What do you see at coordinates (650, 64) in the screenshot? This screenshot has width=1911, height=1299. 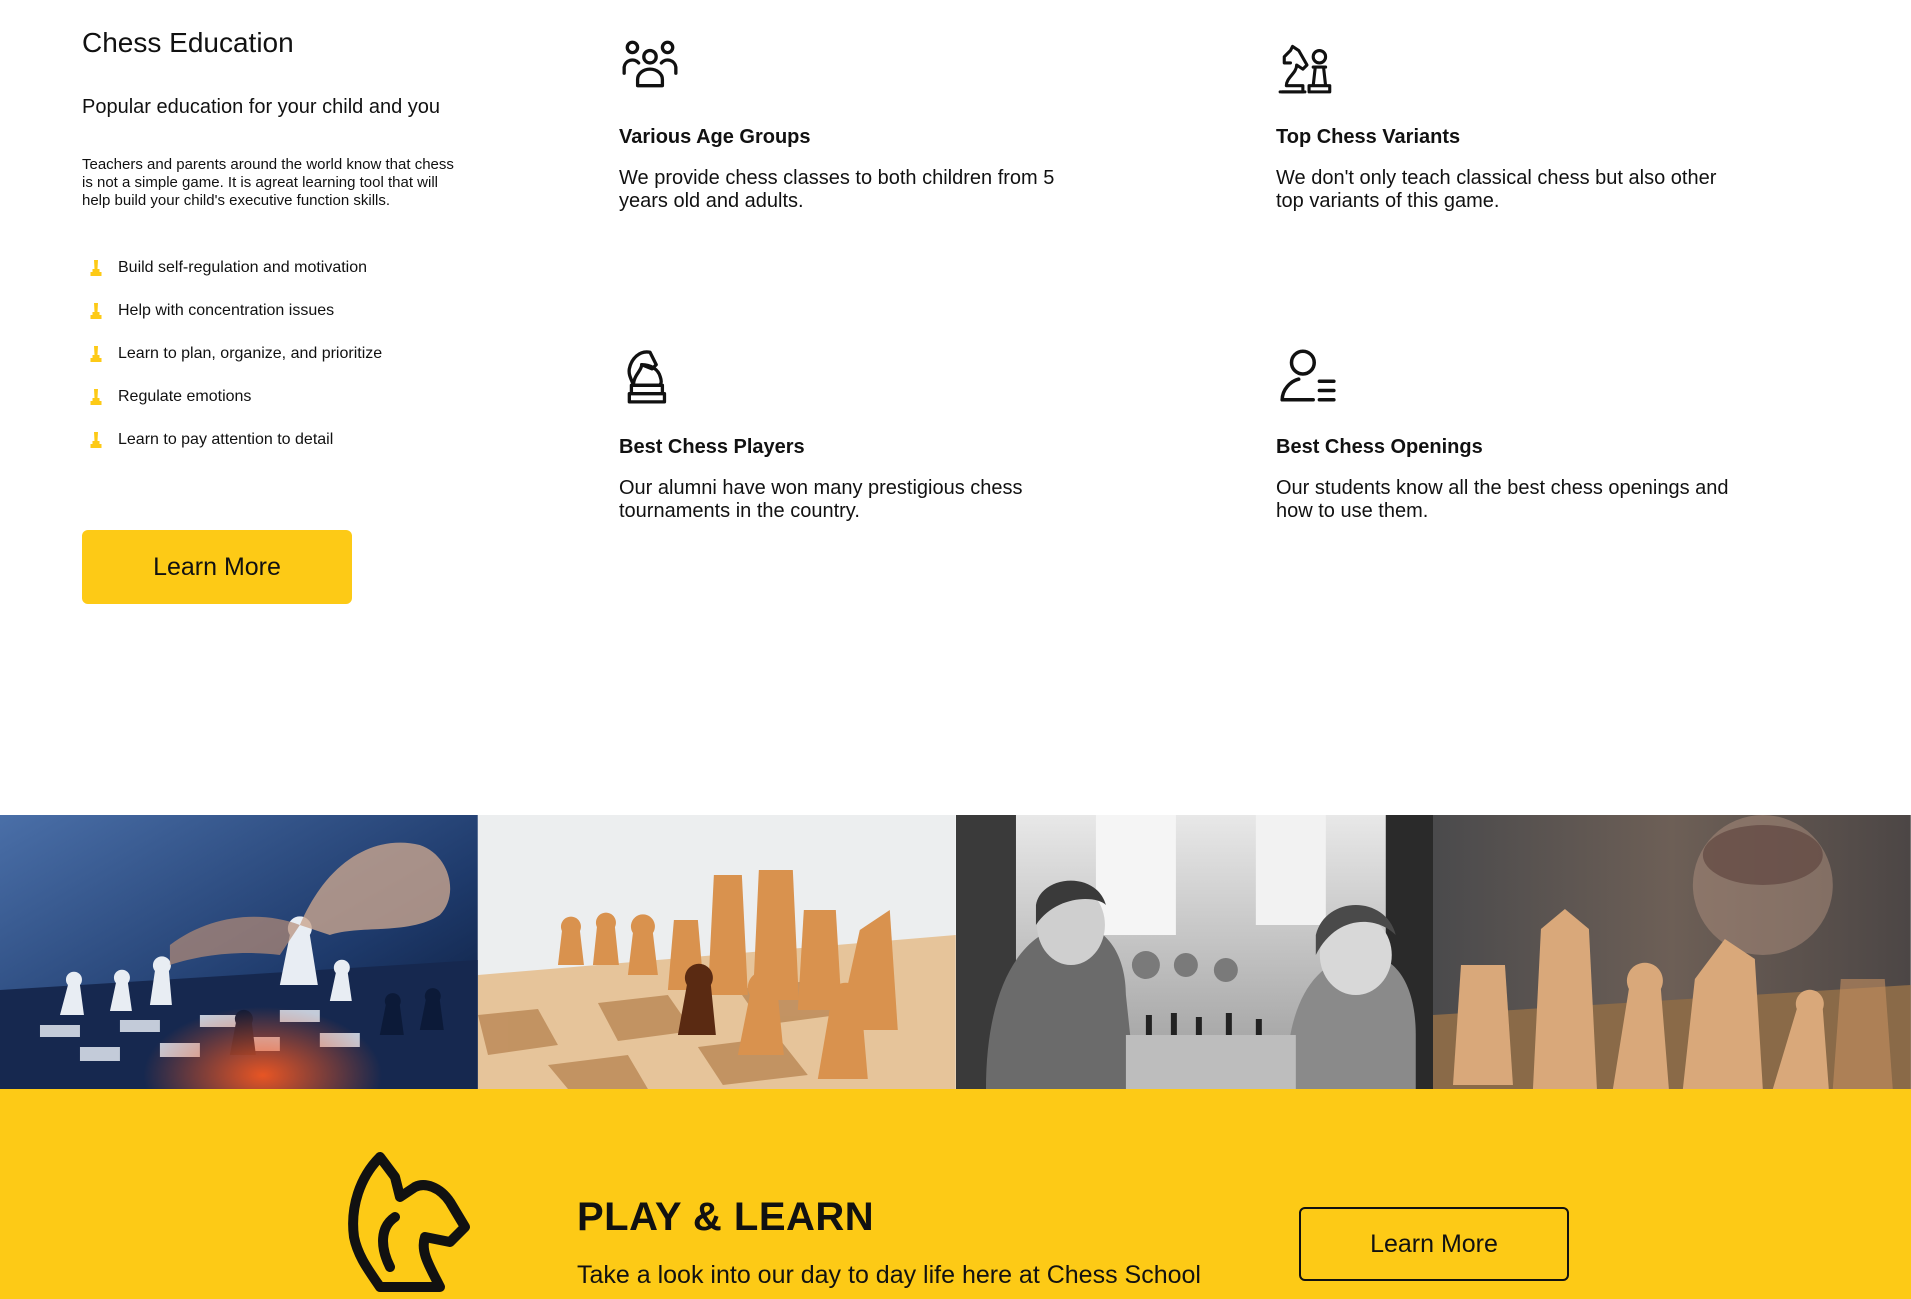 I see `people-group-icon` at bounding box center [650, 64].